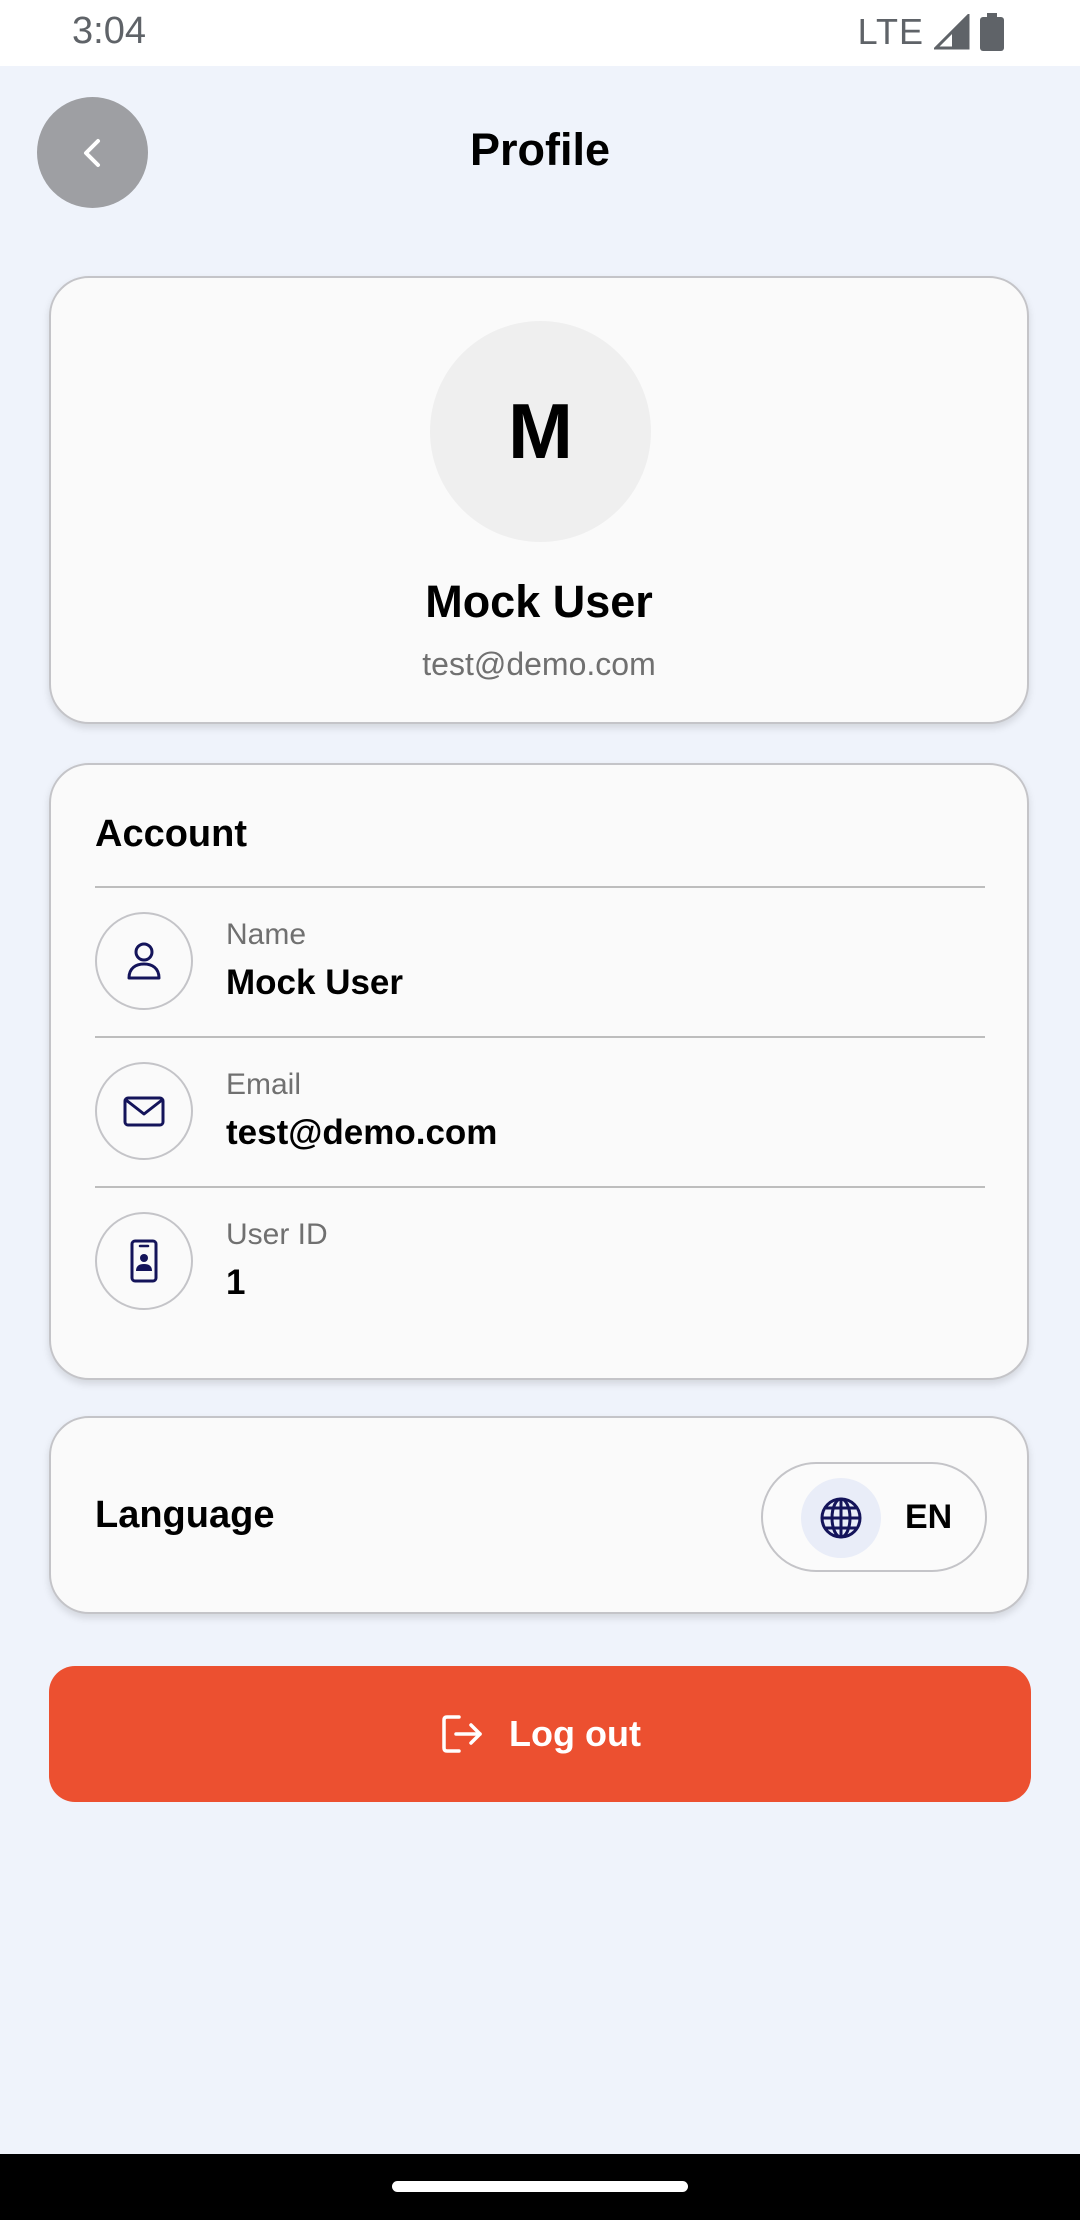  Describe the element at coordinates (185, 1515) in the screenshot. I see `language-label: Language` at that location.